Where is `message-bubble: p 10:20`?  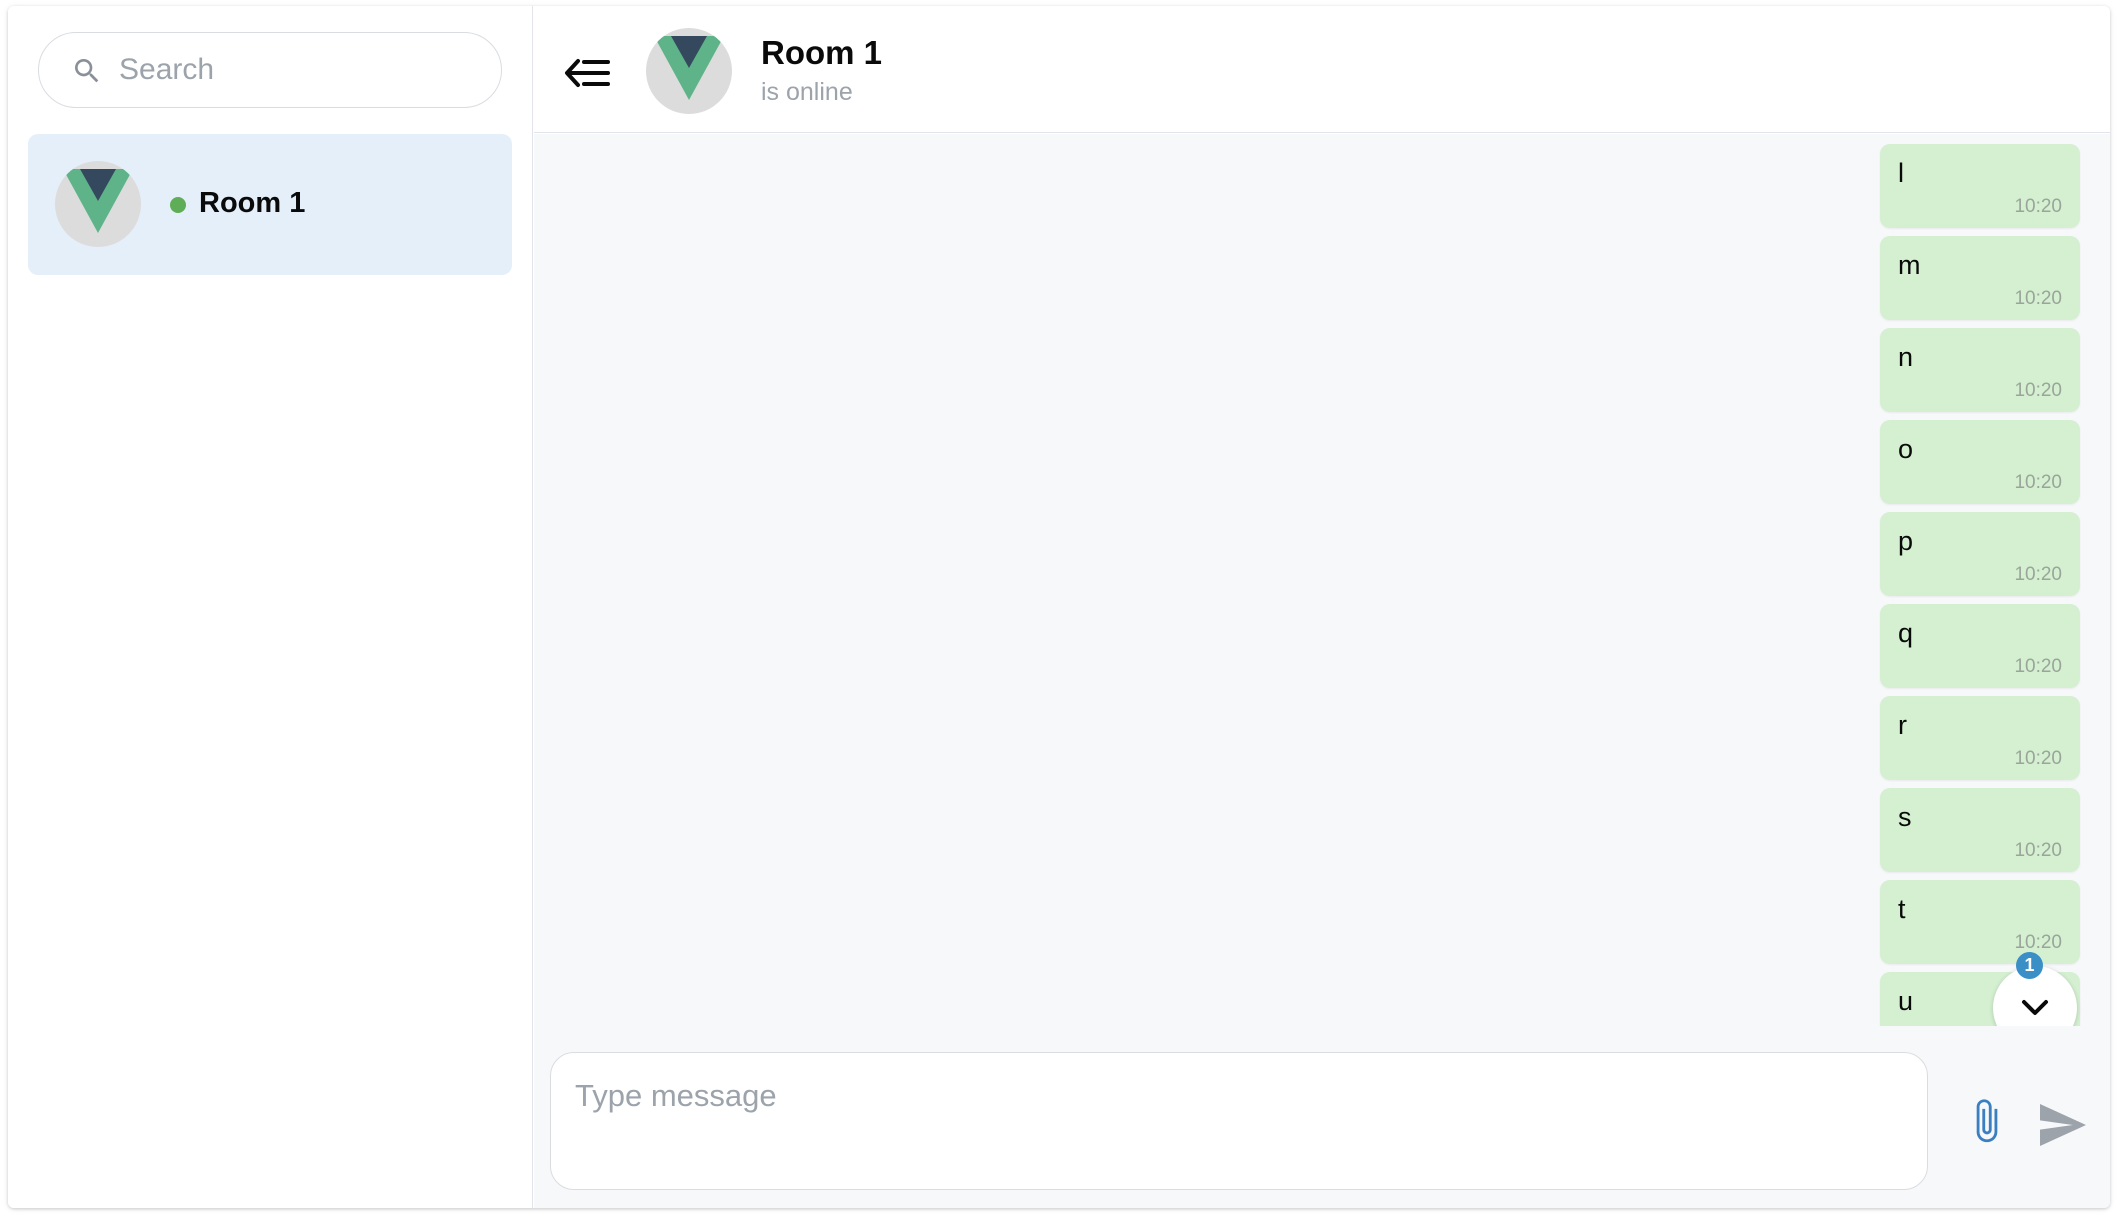 message-bubble: p 10:20 is located at coordinates (1980, 554).